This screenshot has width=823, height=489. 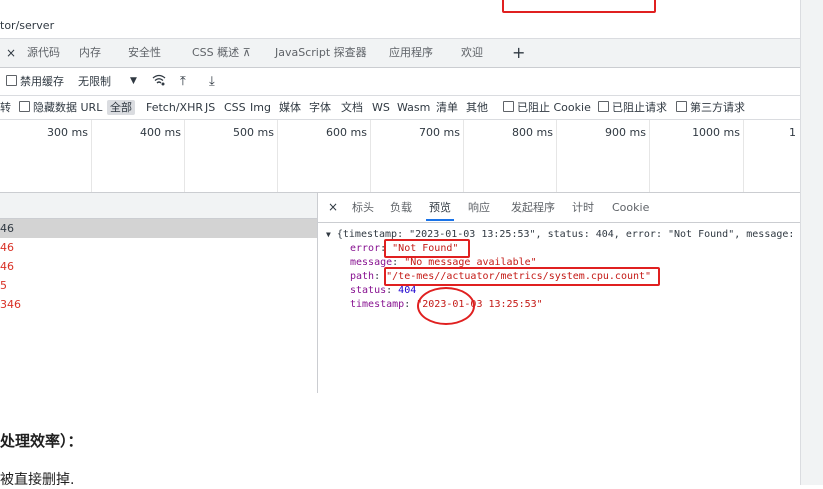 I want to click on timeline-tick-label: 1000 ms, so click(x=716, y=132).